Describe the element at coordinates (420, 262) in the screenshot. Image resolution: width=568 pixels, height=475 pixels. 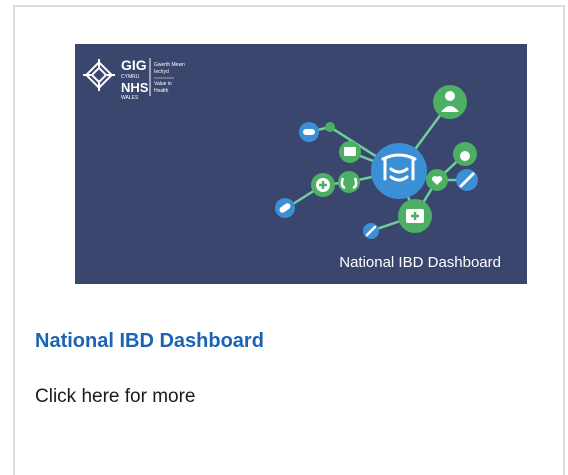
I see `banner-caption: National IBD Dashboard` at that location.